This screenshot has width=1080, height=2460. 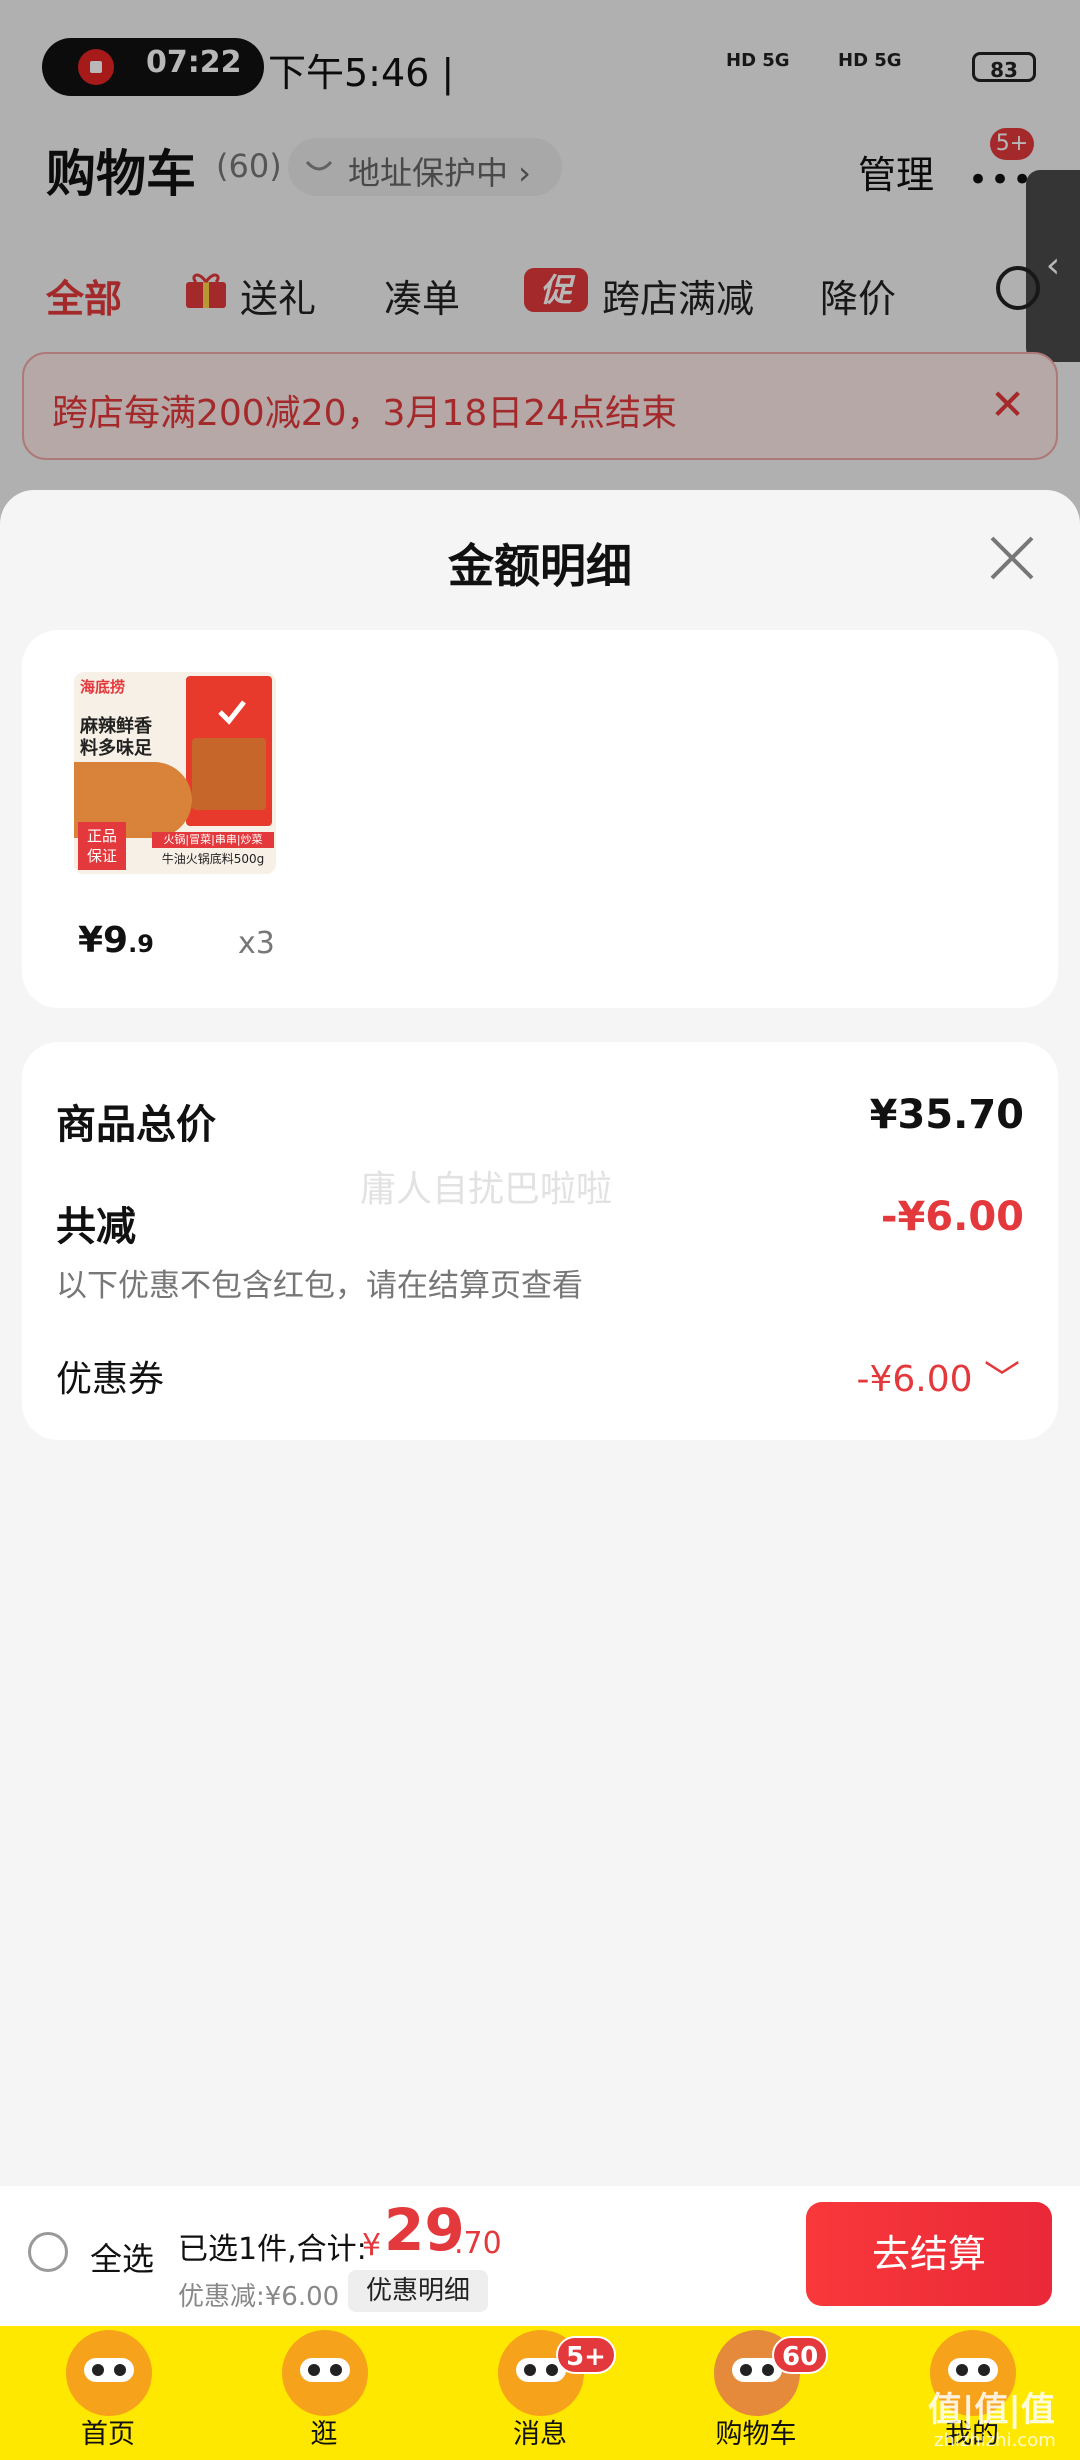 I want to click on close-icon, so click(x=1012, y=558).